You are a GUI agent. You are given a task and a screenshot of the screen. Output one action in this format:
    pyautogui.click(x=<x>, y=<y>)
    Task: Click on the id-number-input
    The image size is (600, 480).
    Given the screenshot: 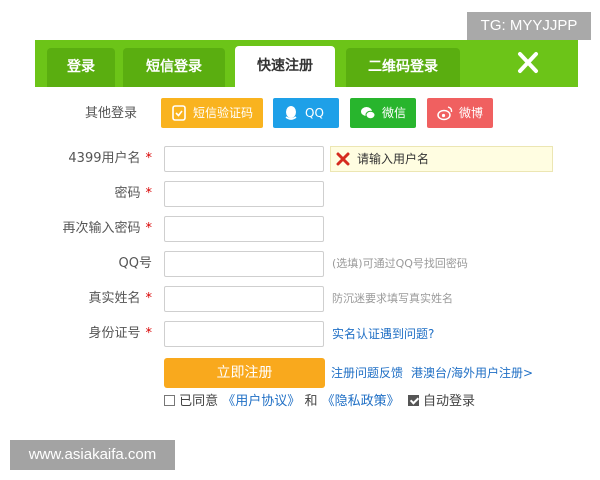 What is the action you would take?
    pyautogui.click(x=244, y=334)
    